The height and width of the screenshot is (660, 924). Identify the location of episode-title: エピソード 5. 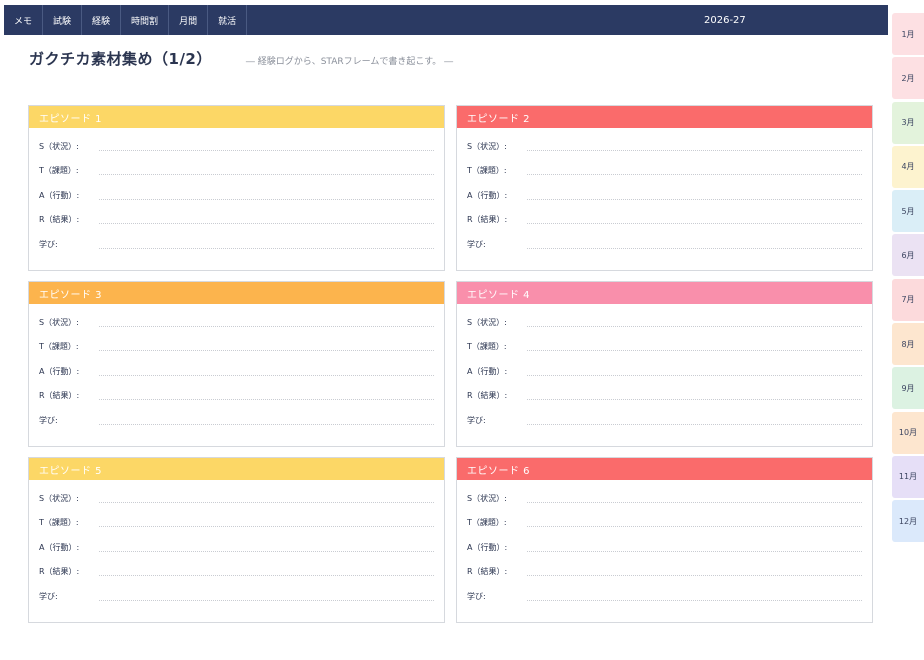
(236, 469).